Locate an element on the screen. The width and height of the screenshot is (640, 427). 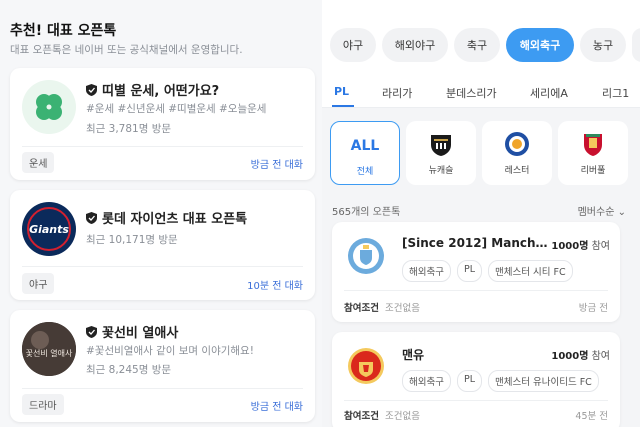
sport-tab-basketball: 농구 is located at coordinates (603, 45).